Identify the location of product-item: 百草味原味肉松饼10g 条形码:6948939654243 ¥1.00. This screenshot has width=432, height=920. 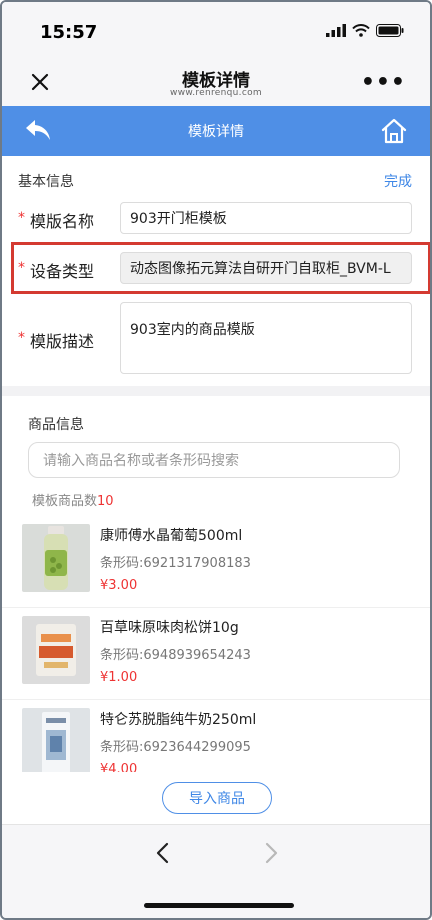
(216, 654).